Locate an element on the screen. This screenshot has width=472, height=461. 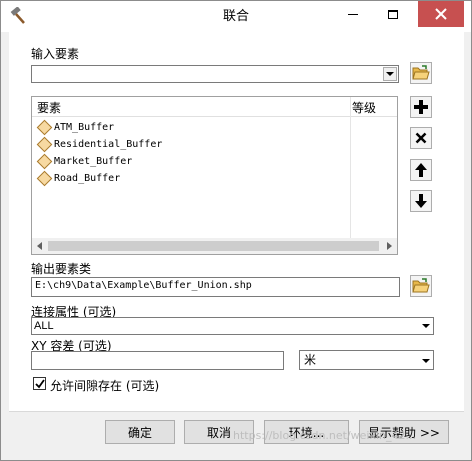
gaps-checkbox is located at coordinates (39, 383).